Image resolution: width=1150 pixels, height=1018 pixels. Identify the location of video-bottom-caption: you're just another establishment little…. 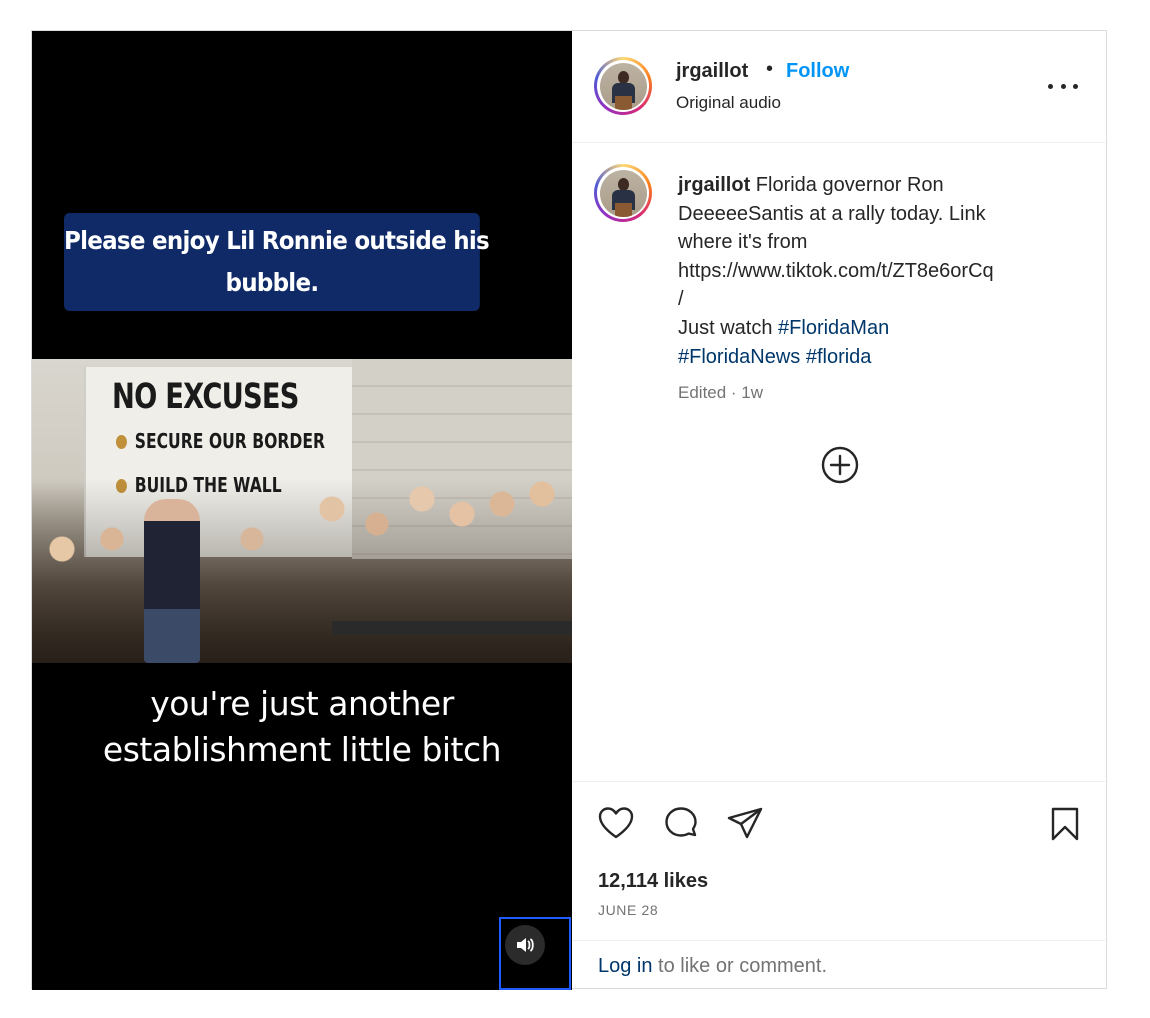
(302, 727).